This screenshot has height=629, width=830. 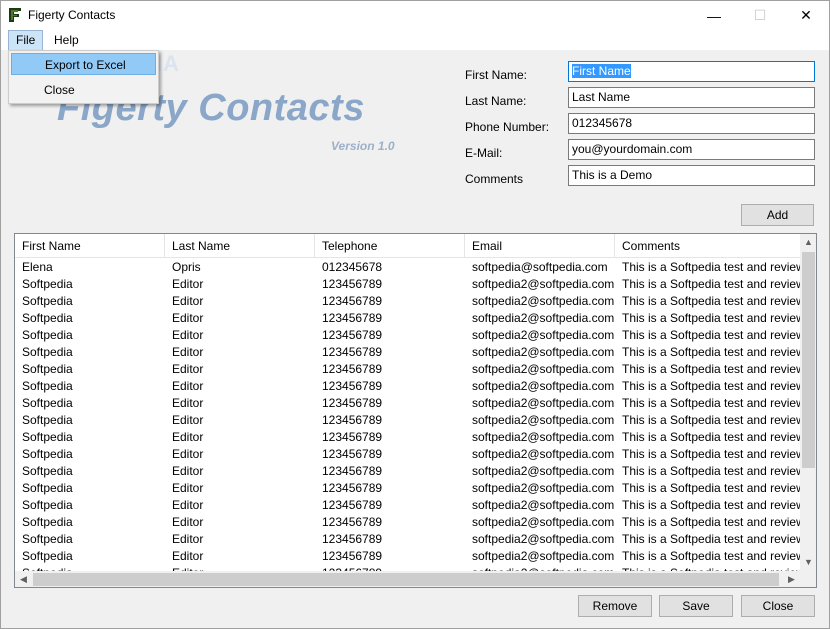 What do you see at coordinates (240, 246) in the screenshot?
I see `column-last-name: Last Name` at bounding box center [240, 246].